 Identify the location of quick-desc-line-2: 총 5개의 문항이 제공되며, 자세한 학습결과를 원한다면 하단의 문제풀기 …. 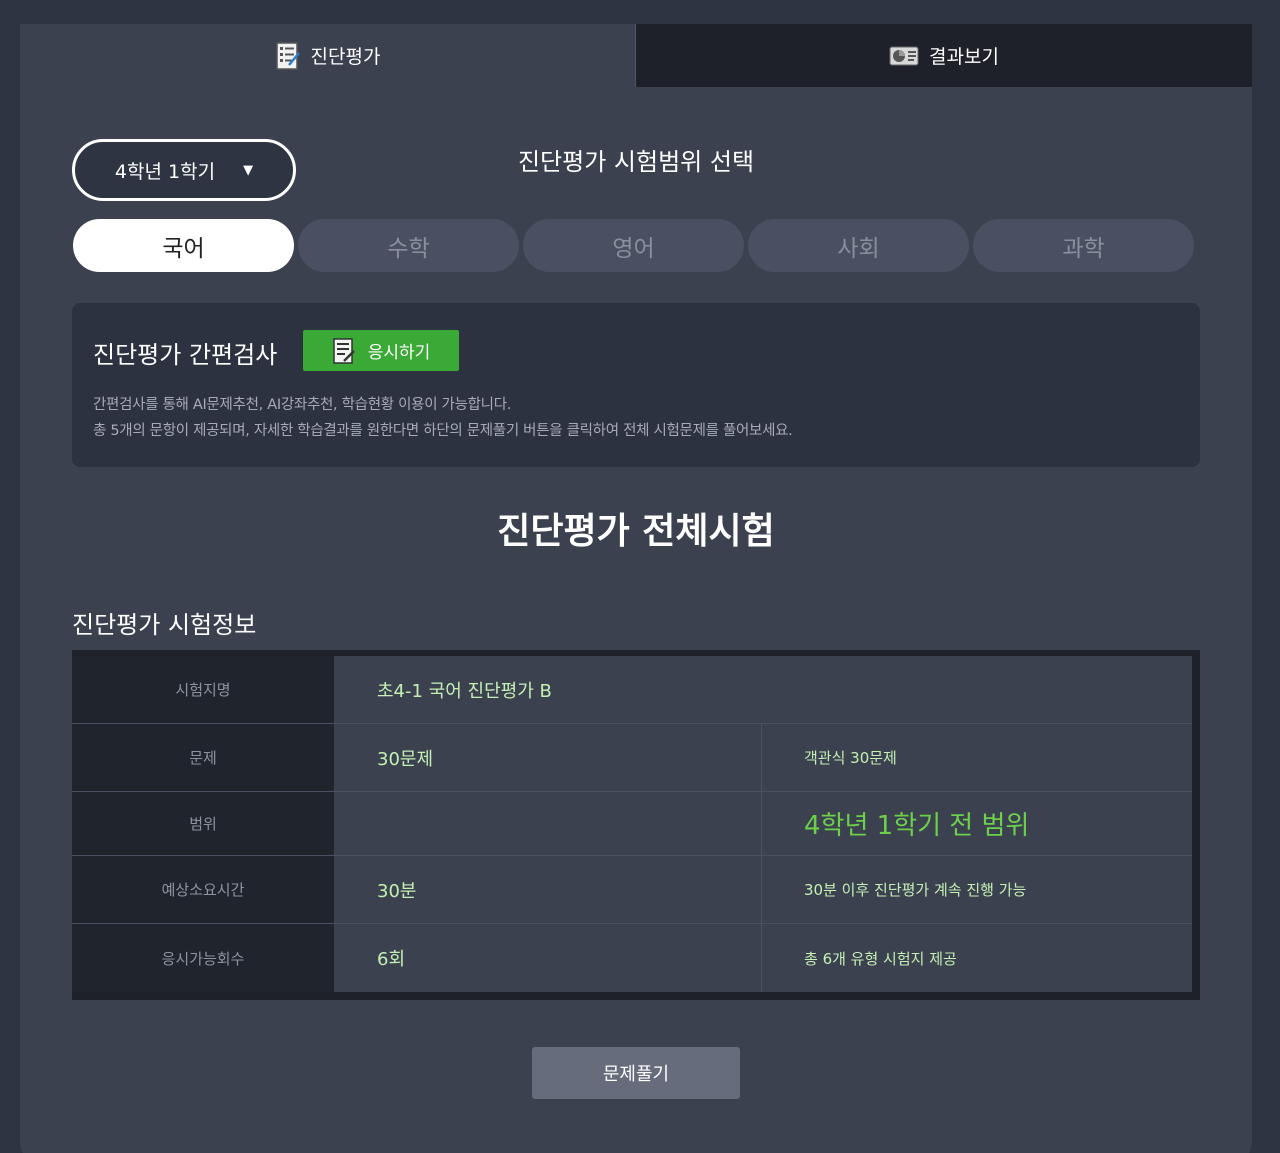
(443, 431).